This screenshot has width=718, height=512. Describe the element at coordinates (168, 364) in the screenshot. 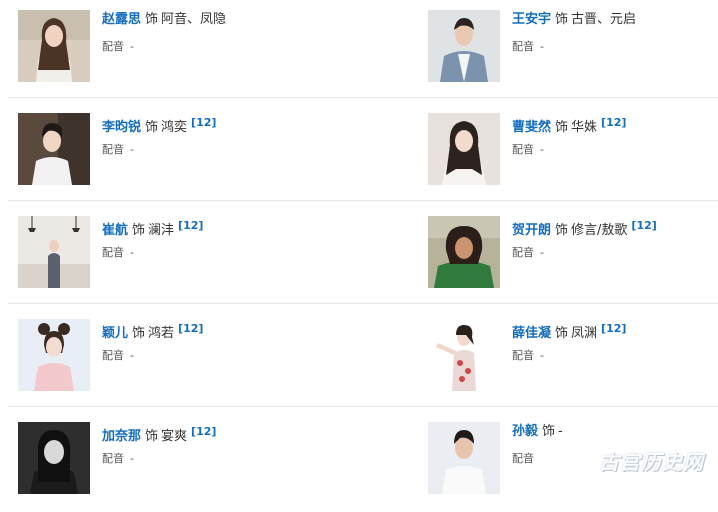

I see `cast-item: 颖儿饰鸿若 [12] 配音 -` at that location.